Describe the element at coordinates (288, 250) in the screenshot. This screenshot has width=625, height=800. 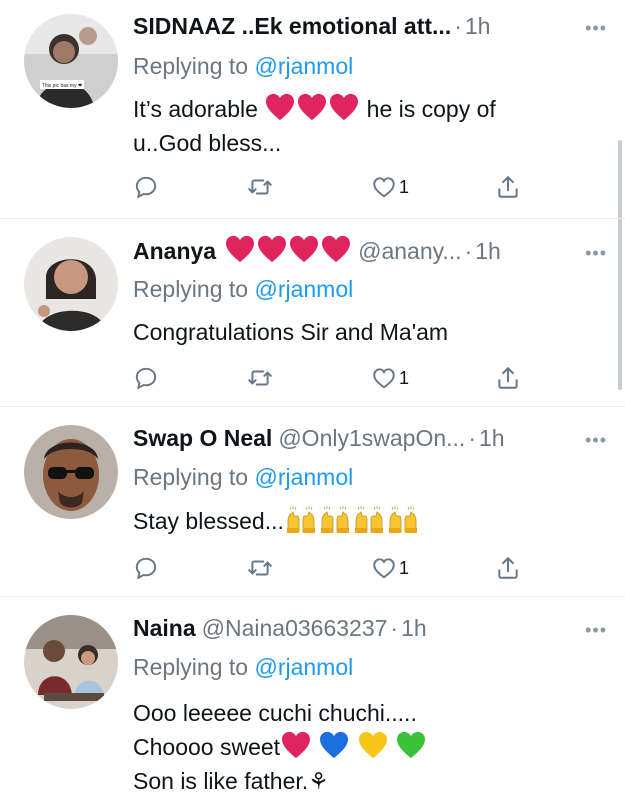
I see `name-hearts` at that location.